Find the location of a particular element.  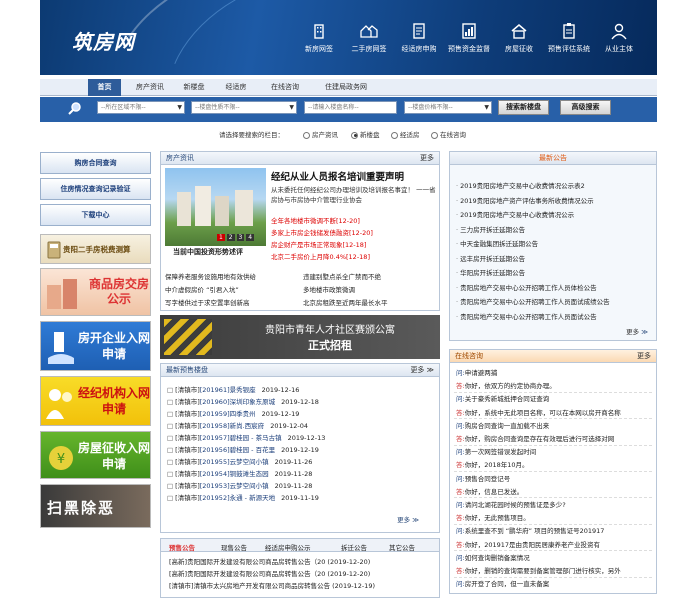

announcement-item: · 三力房开拆迁延期公告 is located at coordinates (490, 229).